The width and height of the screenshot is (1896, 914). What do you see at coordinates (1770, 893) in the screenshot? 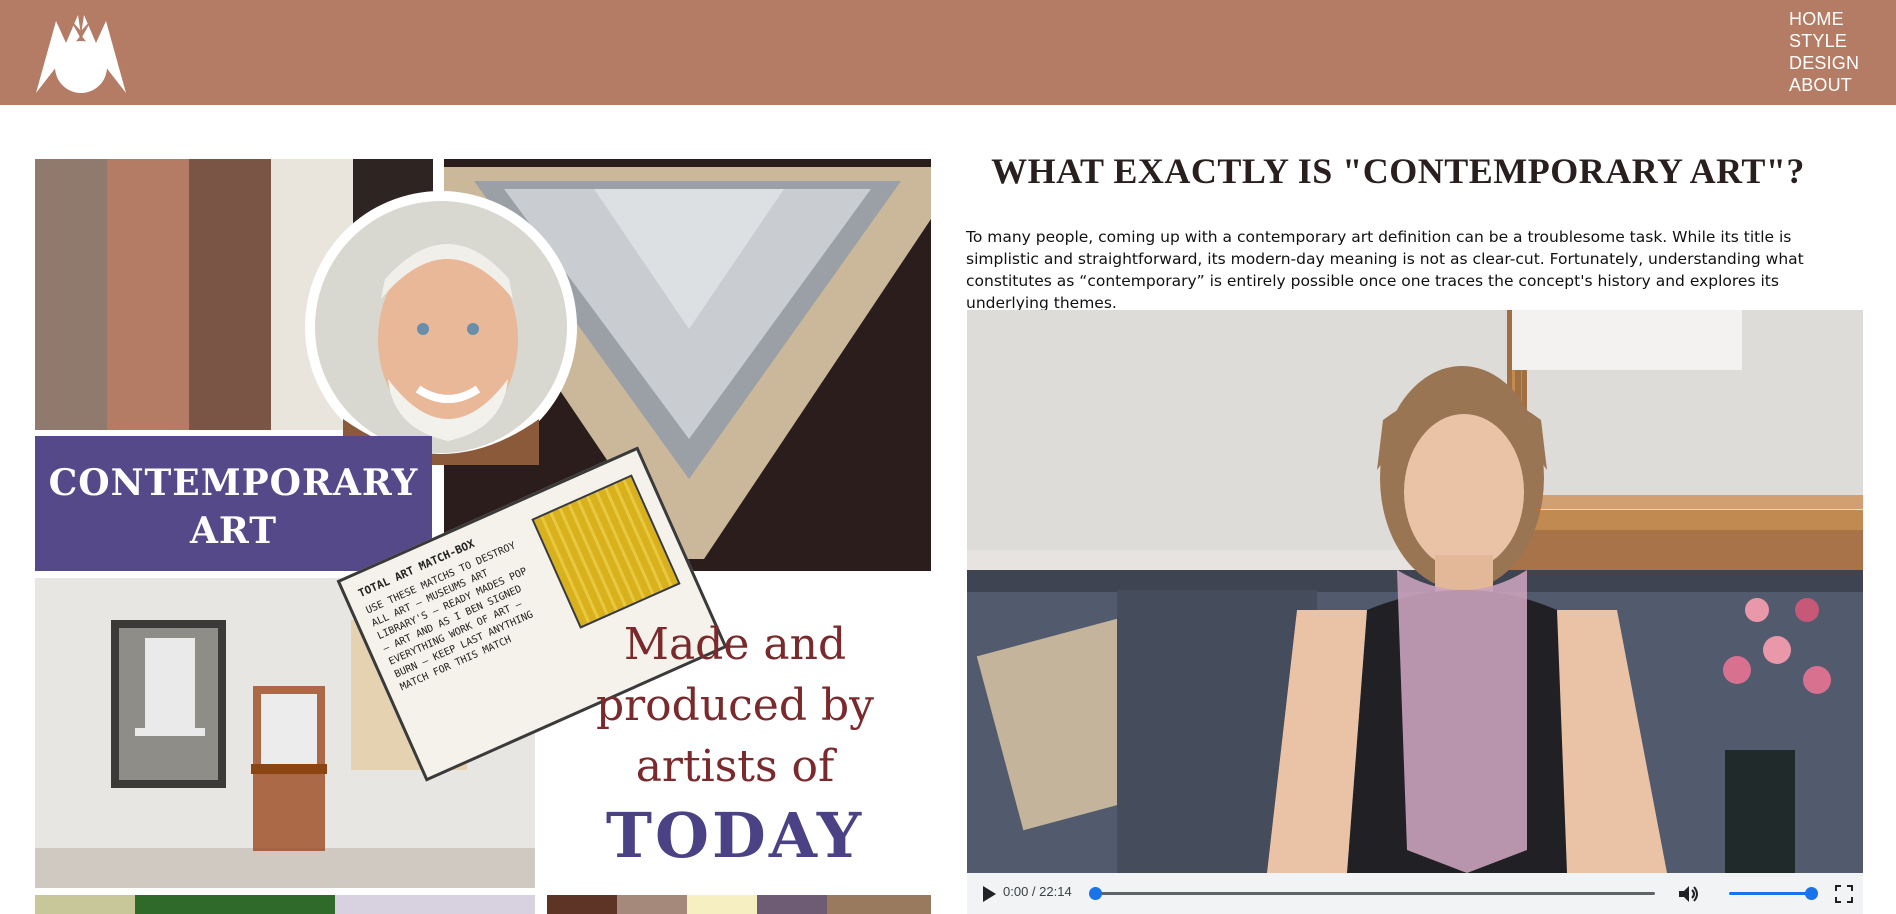
I see `volume-slider` at bounding box center [1770, 893].